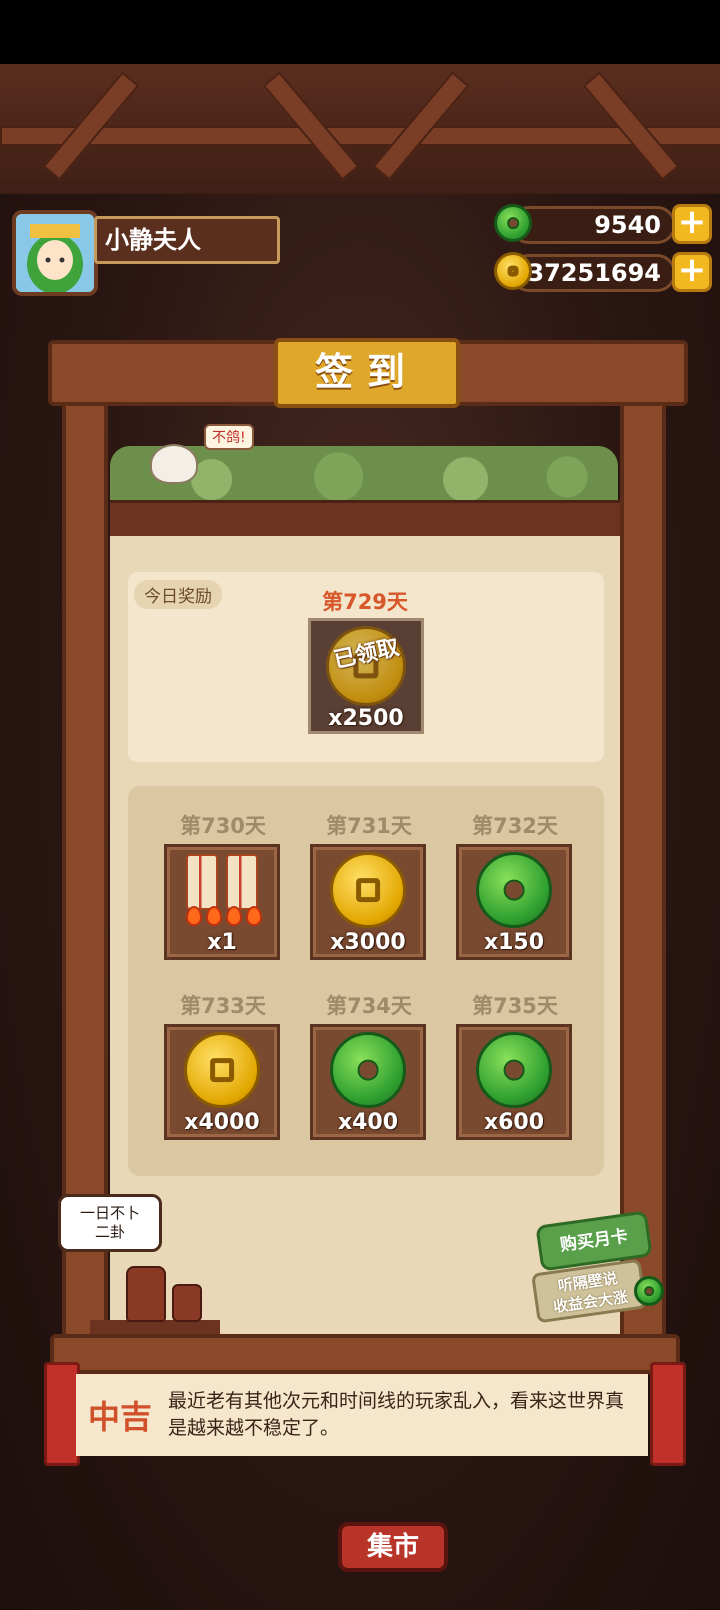 The height and width of the screenshot is (1610, 720). Describe the element at coordinates (368, 1122) in the screenshot. I see `reward-quantity: x400` at that location.